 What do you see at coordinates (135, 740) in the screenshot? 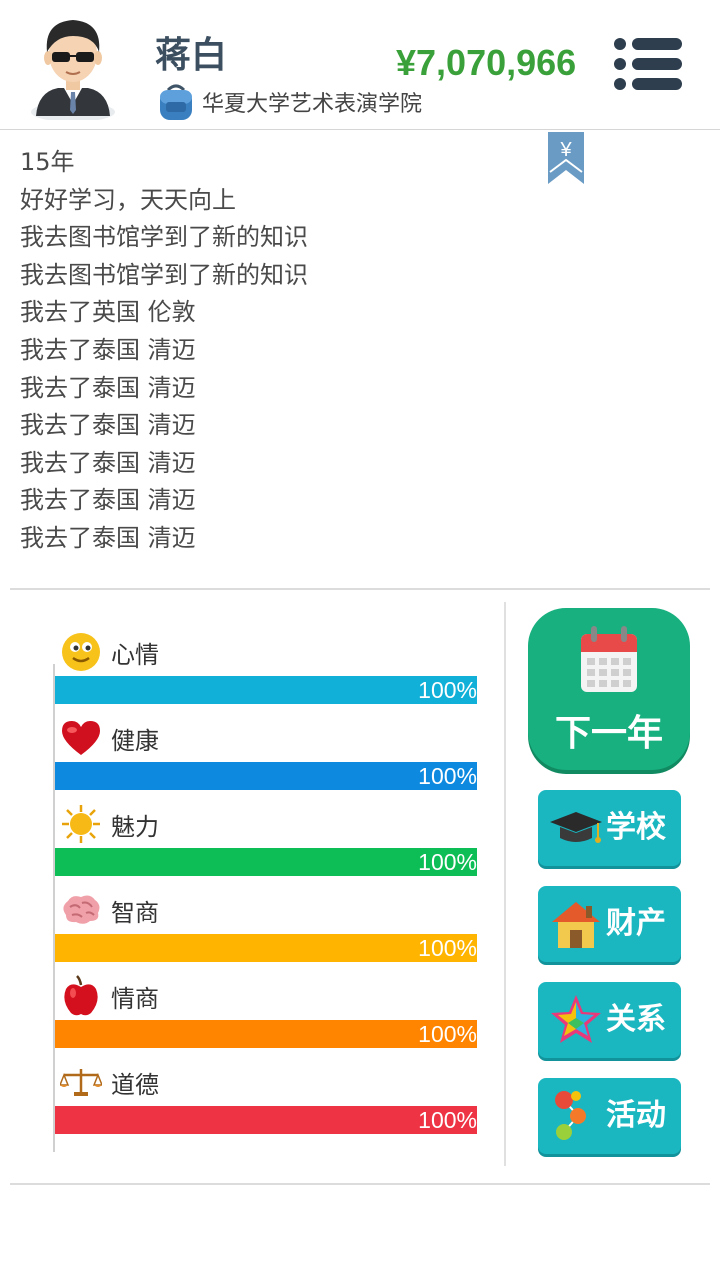
I see `stat-label: 健康` at bounding box center [135, 740].